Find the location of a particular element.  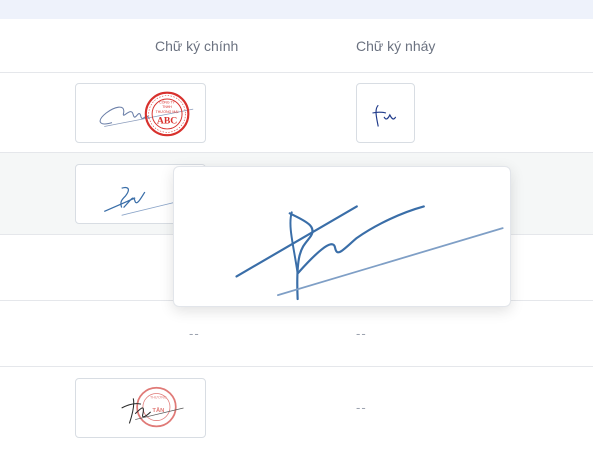

signature-with-seal-image: THƯƠNG TÂN is located at coordinates (152, 407).